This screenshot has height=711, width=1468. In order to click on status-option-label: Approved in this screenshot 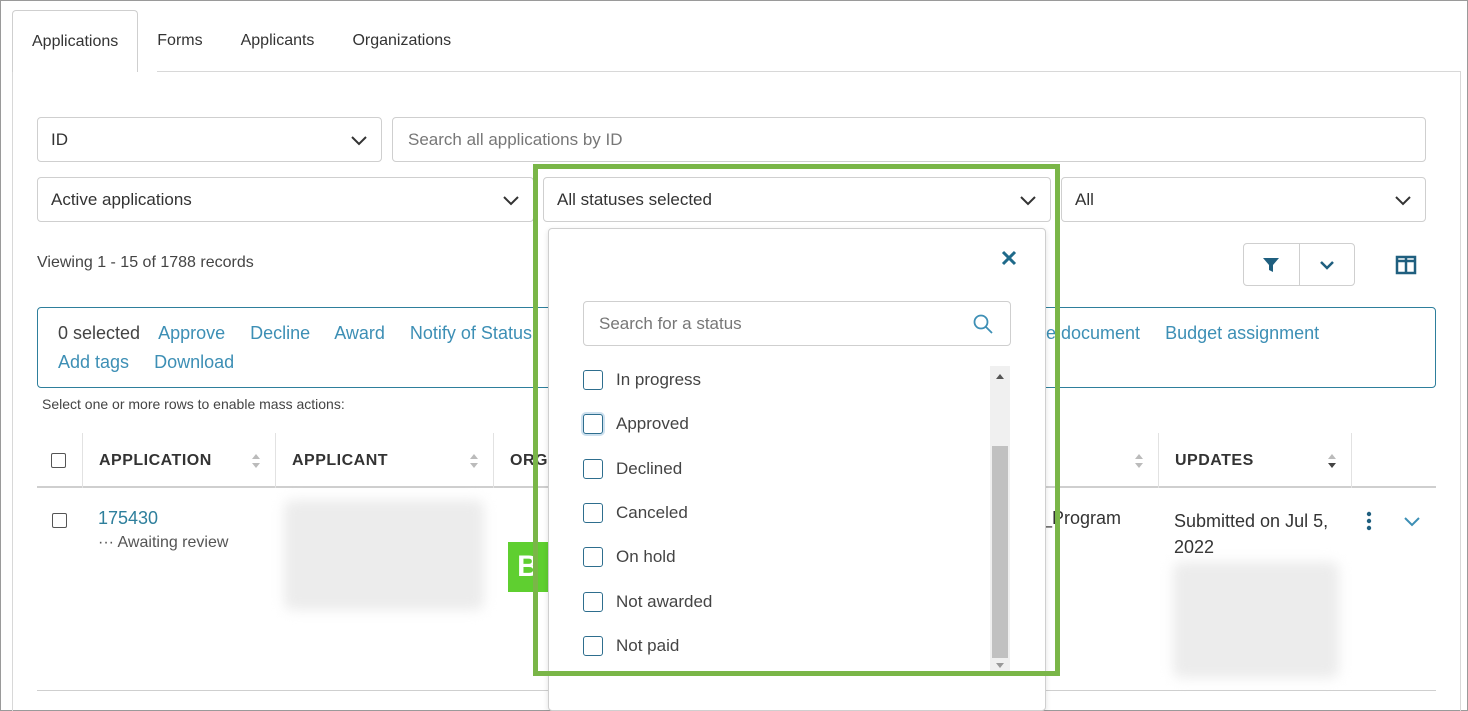, I will do `click(652, 423)`.